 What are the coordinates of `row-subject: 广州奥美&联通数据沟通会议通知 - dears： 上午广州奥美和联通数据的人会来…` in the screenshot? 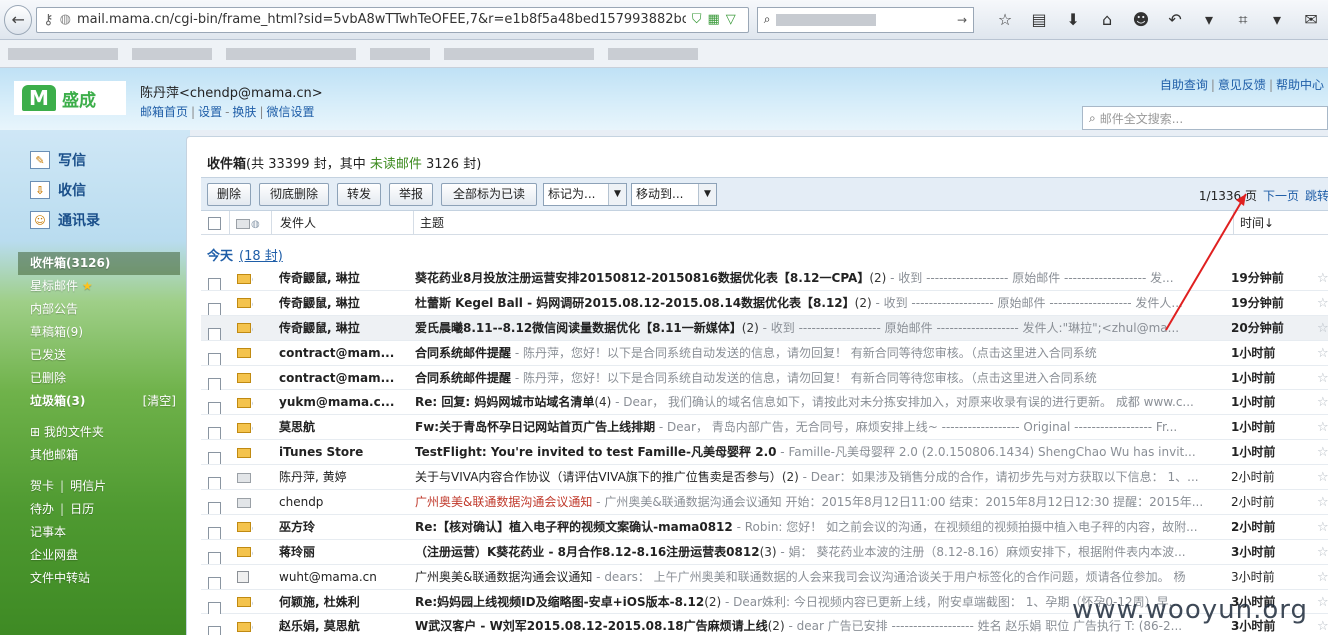 It's located at (815, 577).